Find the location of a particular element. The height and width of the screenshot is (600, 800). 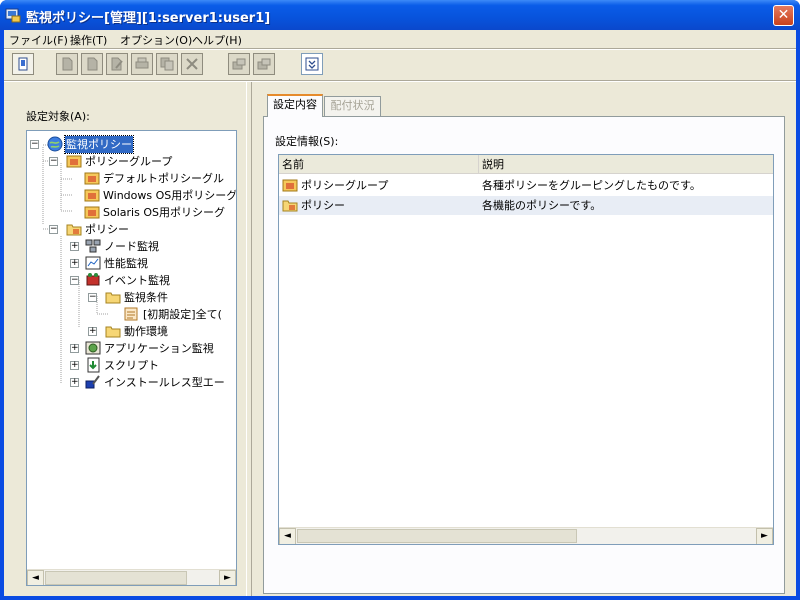

print-button is located at coordinates (142, 64).